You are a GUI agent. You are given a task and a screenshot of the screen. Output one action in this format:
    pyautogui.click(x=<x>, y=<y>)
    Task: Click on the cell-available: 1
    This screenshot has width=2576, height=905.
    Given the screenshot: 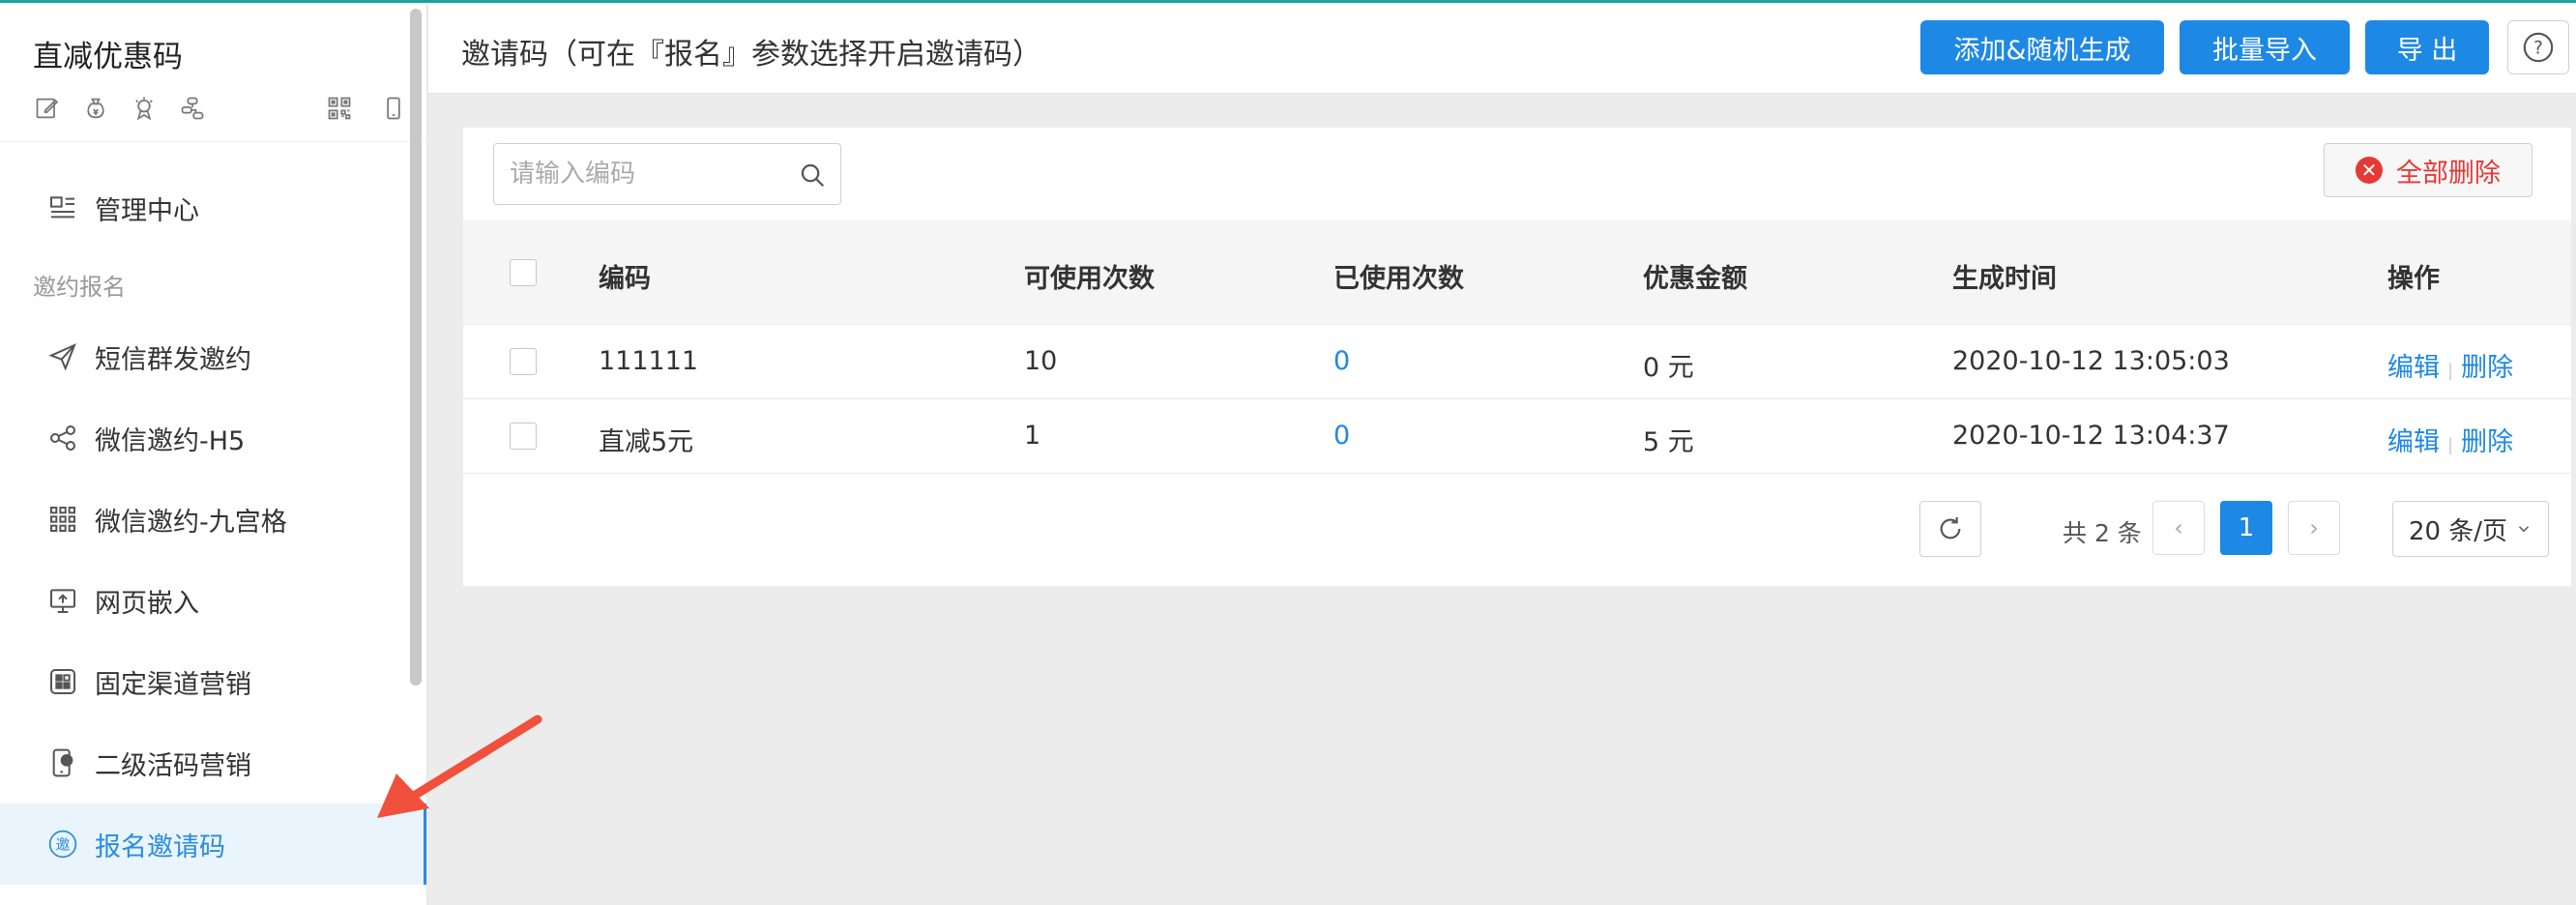 What is the action you would take?
    pyautogui.click(x=1032, y=436)
    